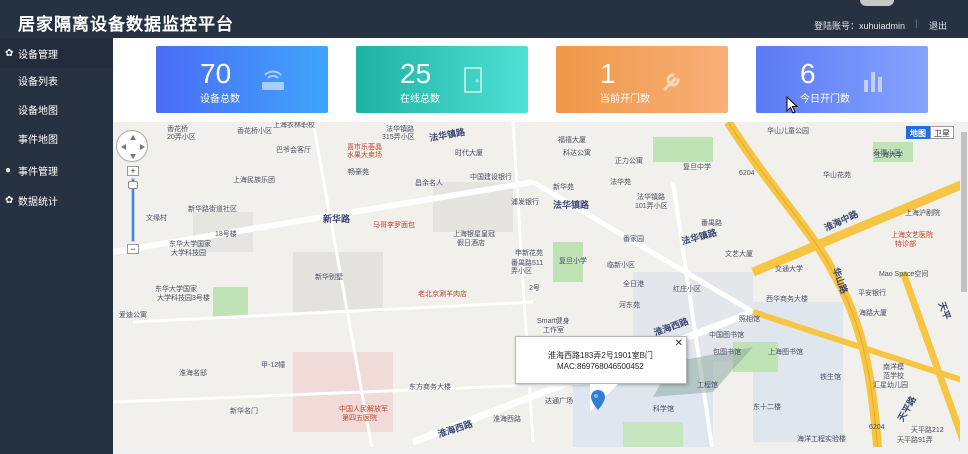 This screenshot has height=454, width=968. Describe the element at coordinates (358, 172) in the screenshot. I see `map-label: 畅豪苑` at that location.